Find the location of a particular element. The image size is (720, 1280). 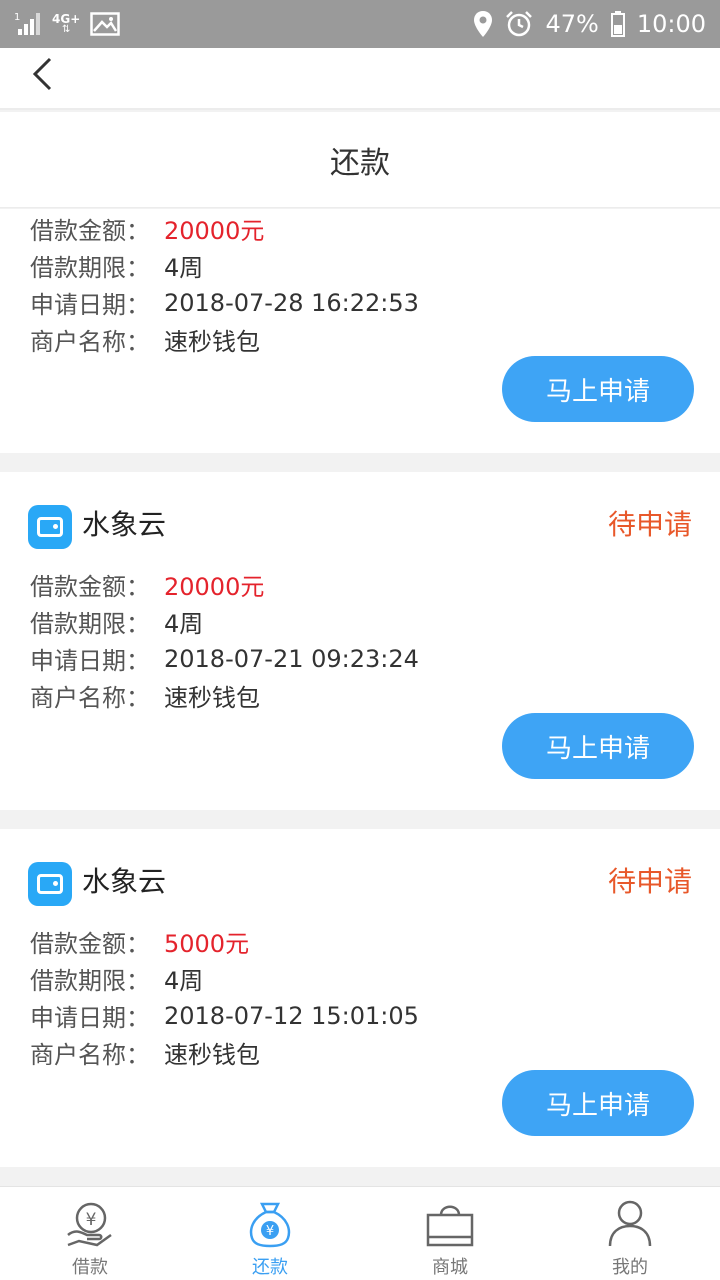

tab-loan: ¥ 借款 is located at coordinates (90, 1233).